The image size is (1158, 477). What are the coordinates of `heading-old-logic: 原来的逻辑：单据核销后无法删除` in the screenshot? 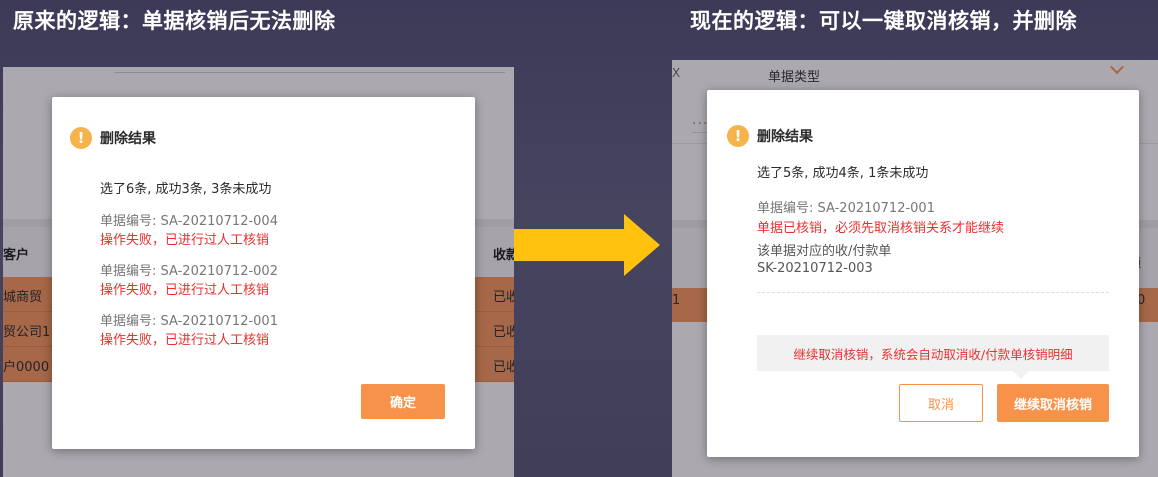 It's located at (174, 20).